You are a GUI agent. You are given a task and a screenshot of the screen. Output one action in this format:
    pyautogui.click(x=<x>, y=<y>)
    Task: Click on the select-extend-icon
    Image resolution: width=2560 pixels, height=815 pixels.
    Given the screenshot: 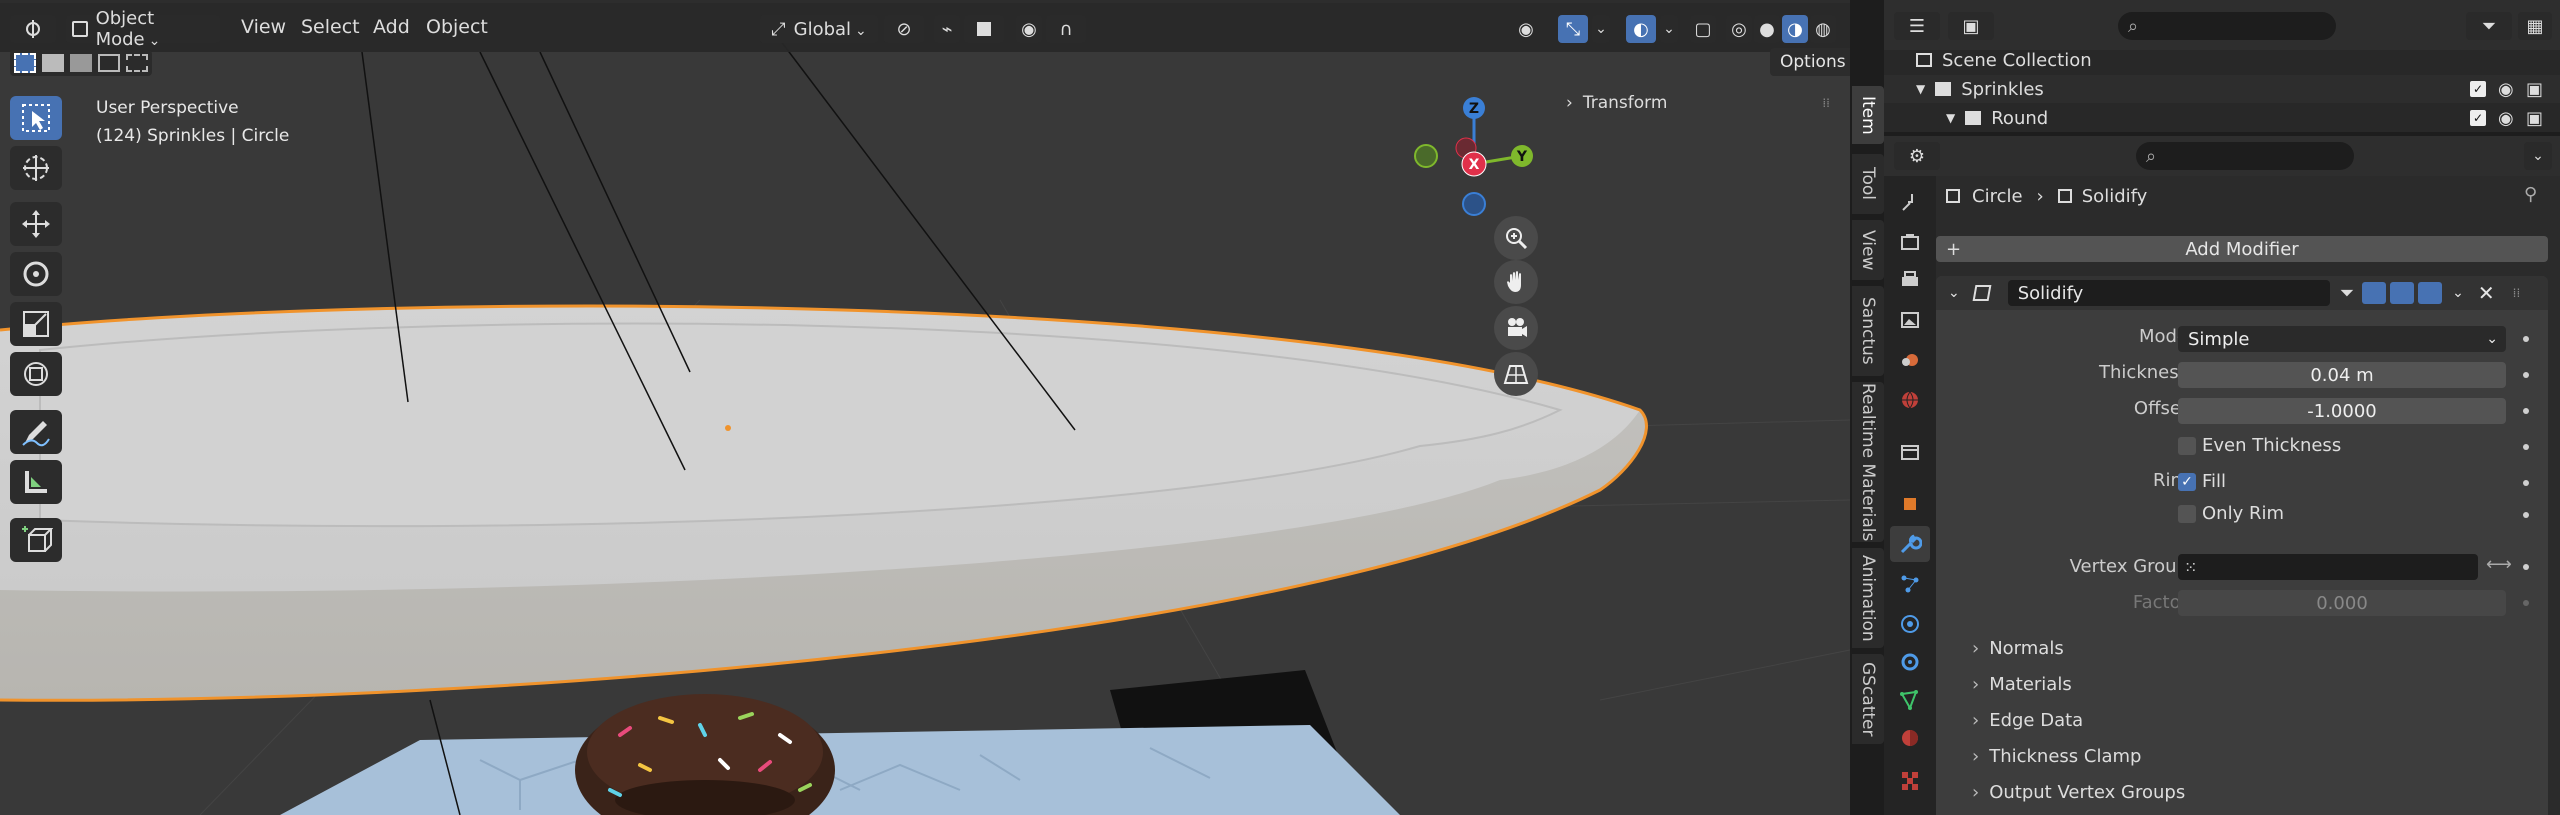 What is the action you would take?
    pyautogui.click(x=53, y=63)
    